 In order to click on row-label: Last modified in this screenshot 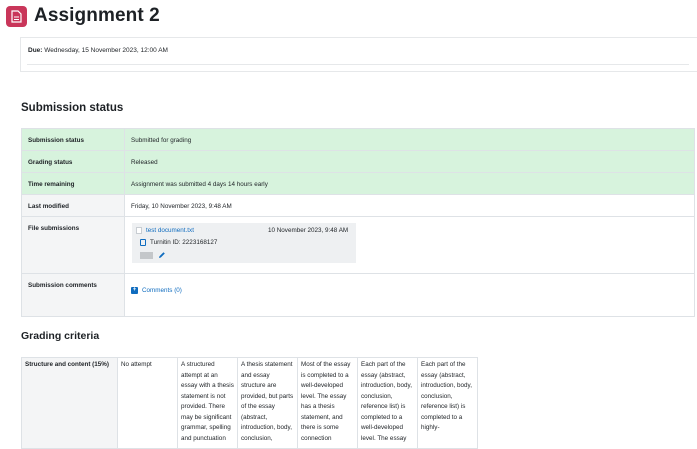, I will do `click(73, 205)`.